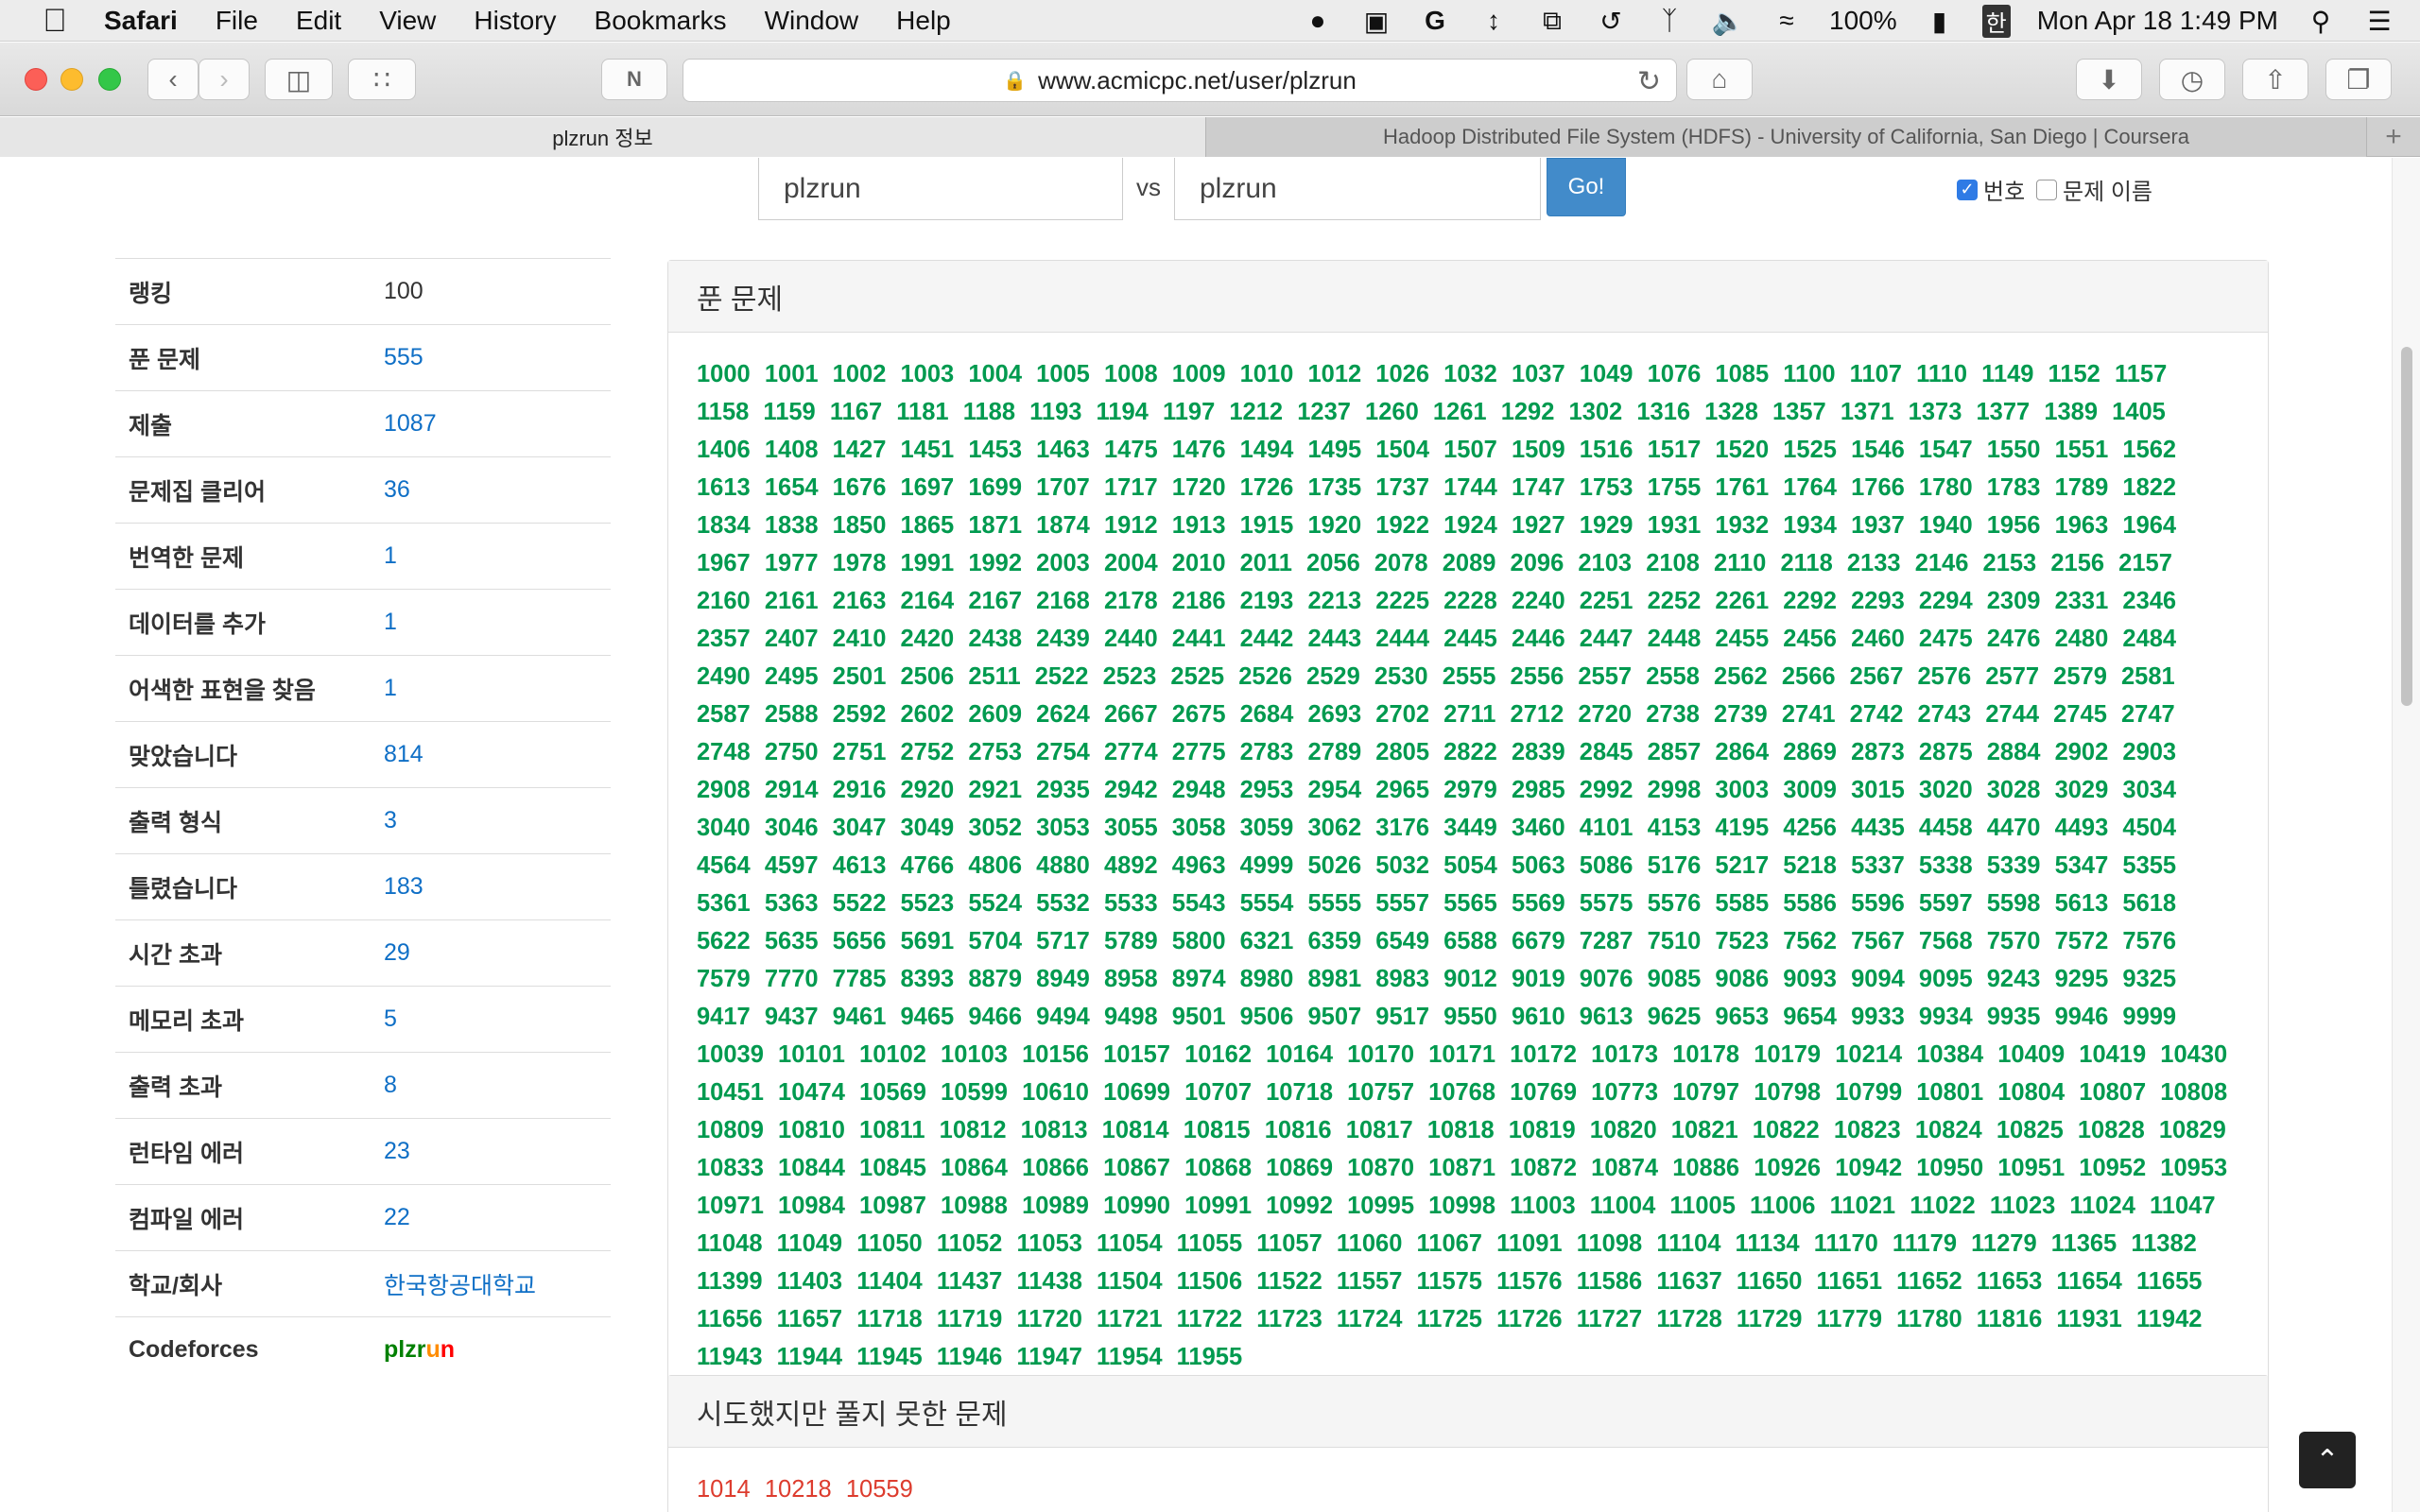  What do you see at coordinates (970, 1281) in the screenshot?
I see `solved-problem-link: 11437` at bounding box center [970, 1281].